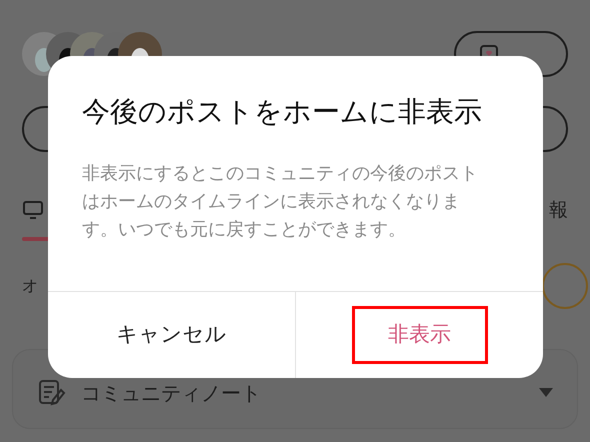  I want to click on gift-icon, so click(489, 51).